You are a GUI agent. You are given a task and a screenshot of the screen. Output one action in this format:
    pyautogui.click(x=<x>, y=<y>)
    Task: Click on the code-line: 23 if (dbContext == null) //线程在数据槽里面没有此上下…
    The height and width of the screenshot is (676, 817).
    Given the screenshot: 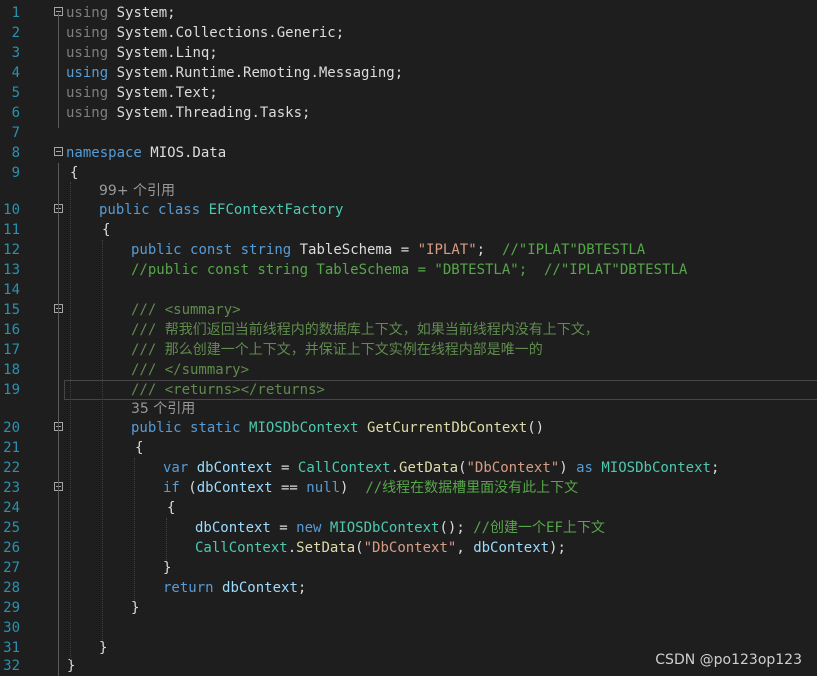 What is the action you would take?
    pyautogui.click(x=408, y=488)
    